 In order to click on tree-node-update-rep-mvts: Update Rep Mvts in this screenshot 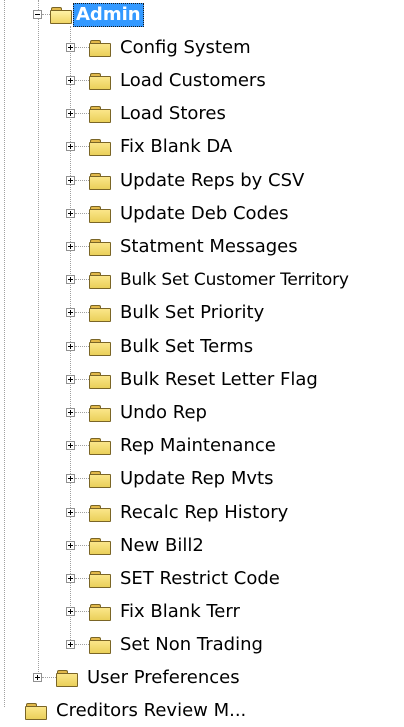, I will do `click(169, 478)`.